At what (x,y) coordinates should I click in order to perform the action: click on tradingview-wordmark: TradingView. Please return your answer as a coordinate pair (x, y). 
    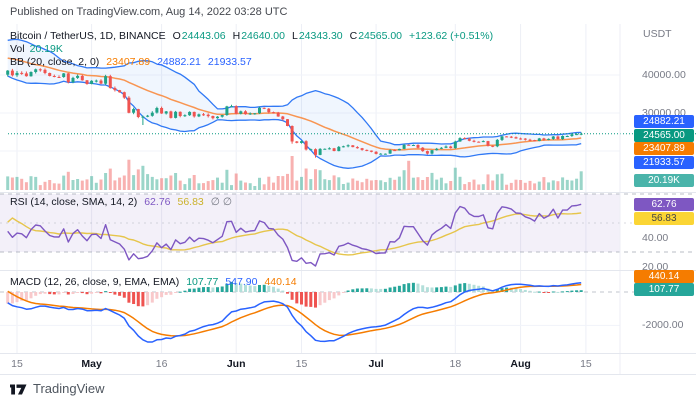
    Looking at the image, I should click on (69, 388).